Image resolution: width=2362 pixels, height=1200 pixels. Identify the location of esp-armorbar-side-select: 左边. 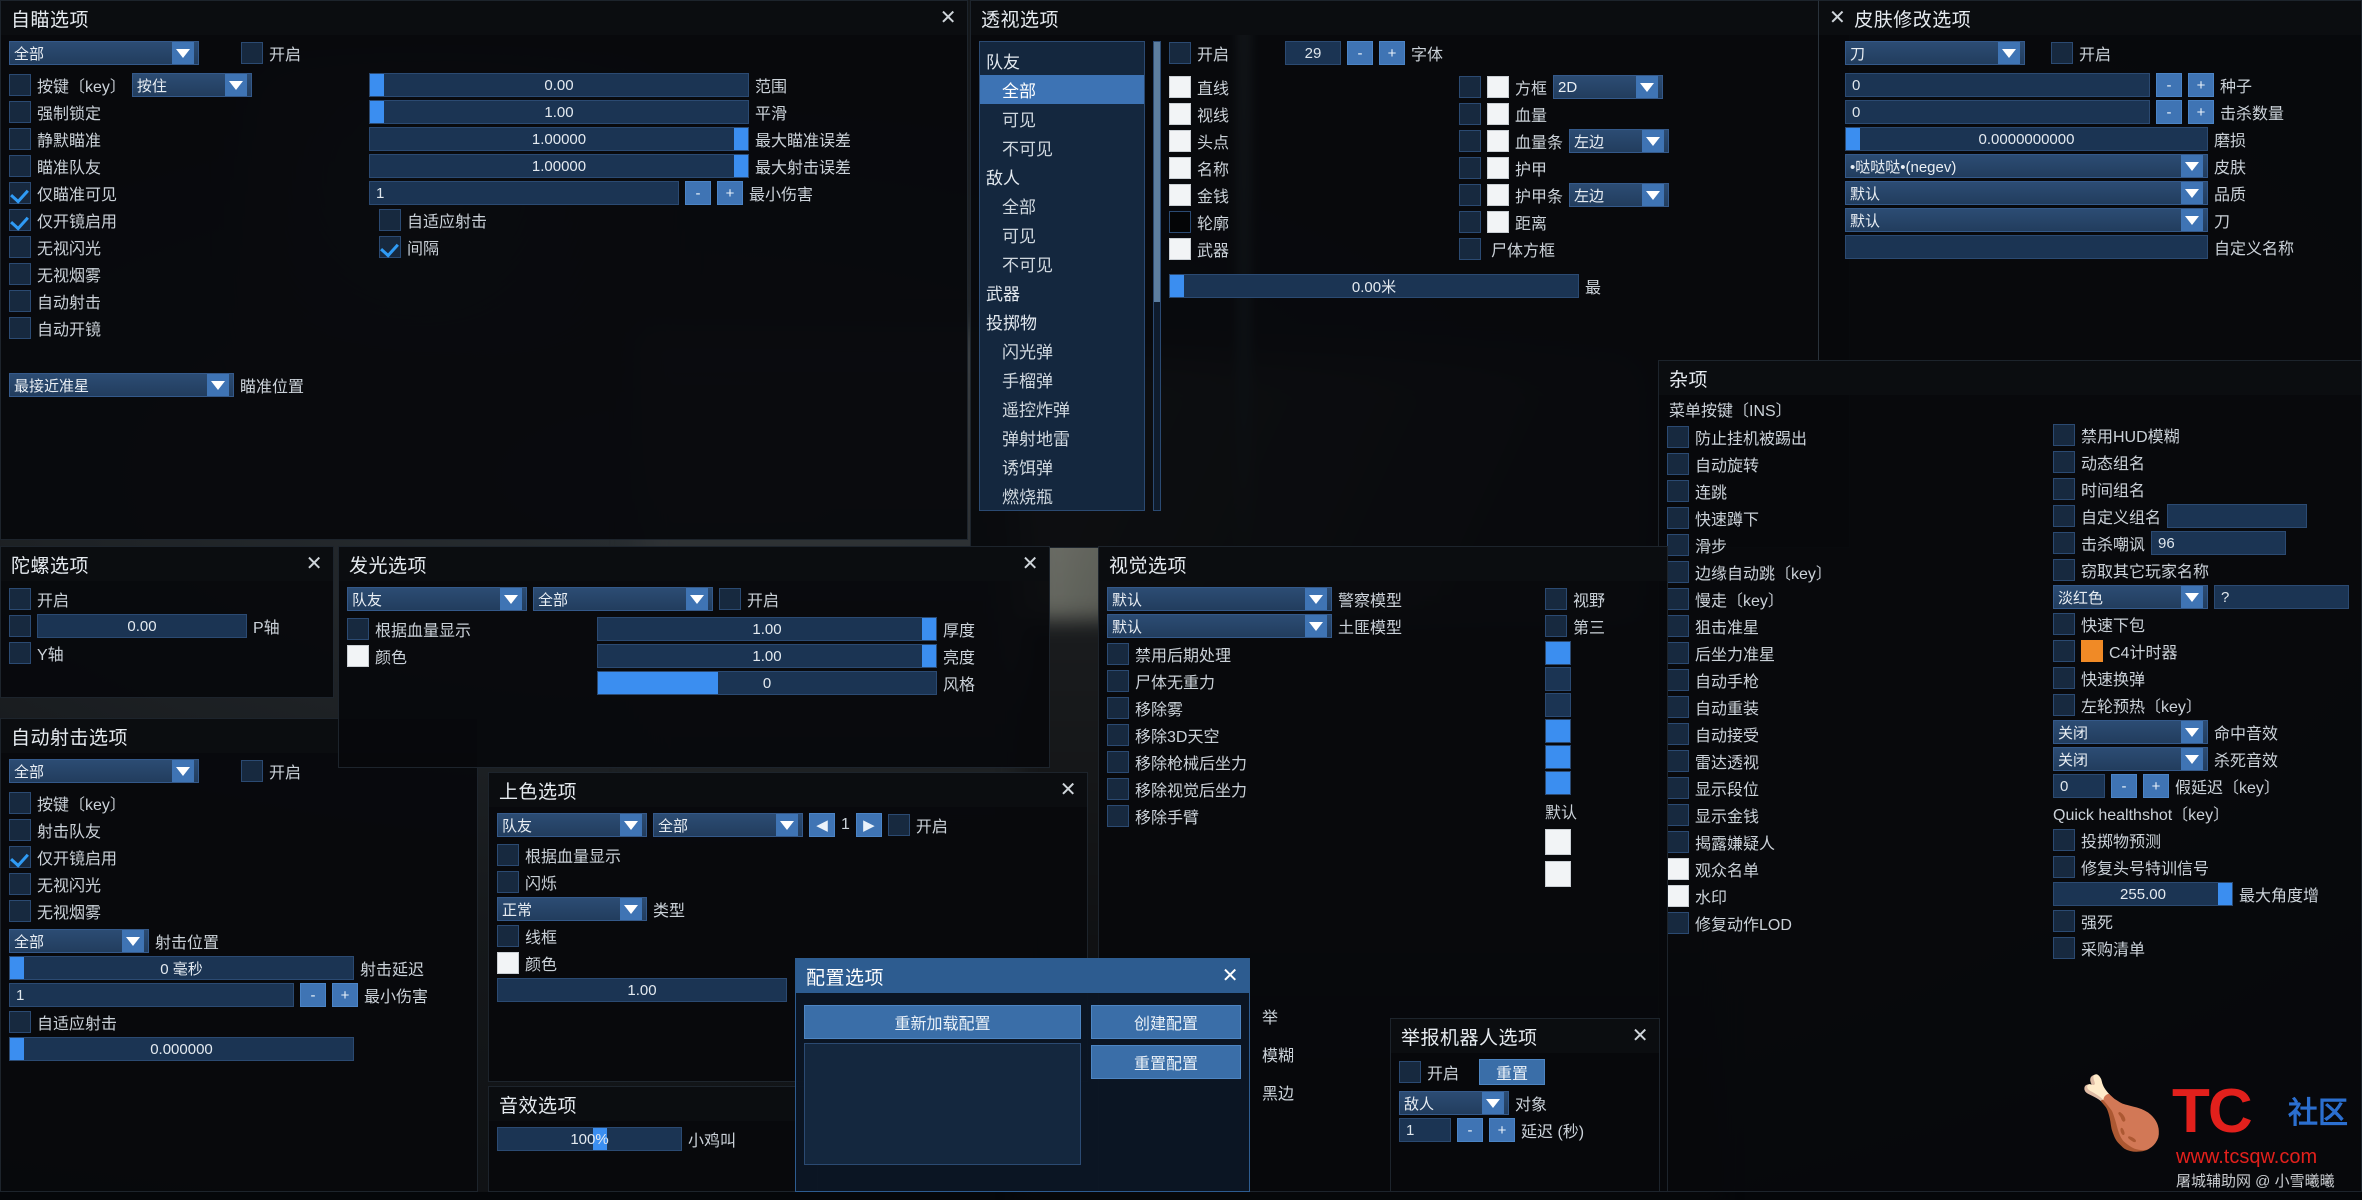
(1619, 195).